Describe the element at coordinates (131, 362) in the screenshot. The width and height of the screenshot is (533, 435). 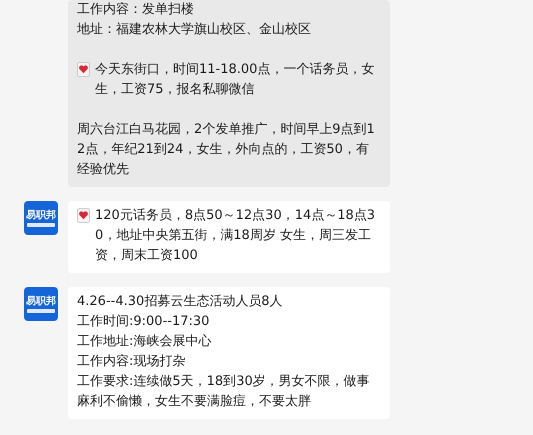
I see `message-text: 工作内容:现场打杂` at that location.